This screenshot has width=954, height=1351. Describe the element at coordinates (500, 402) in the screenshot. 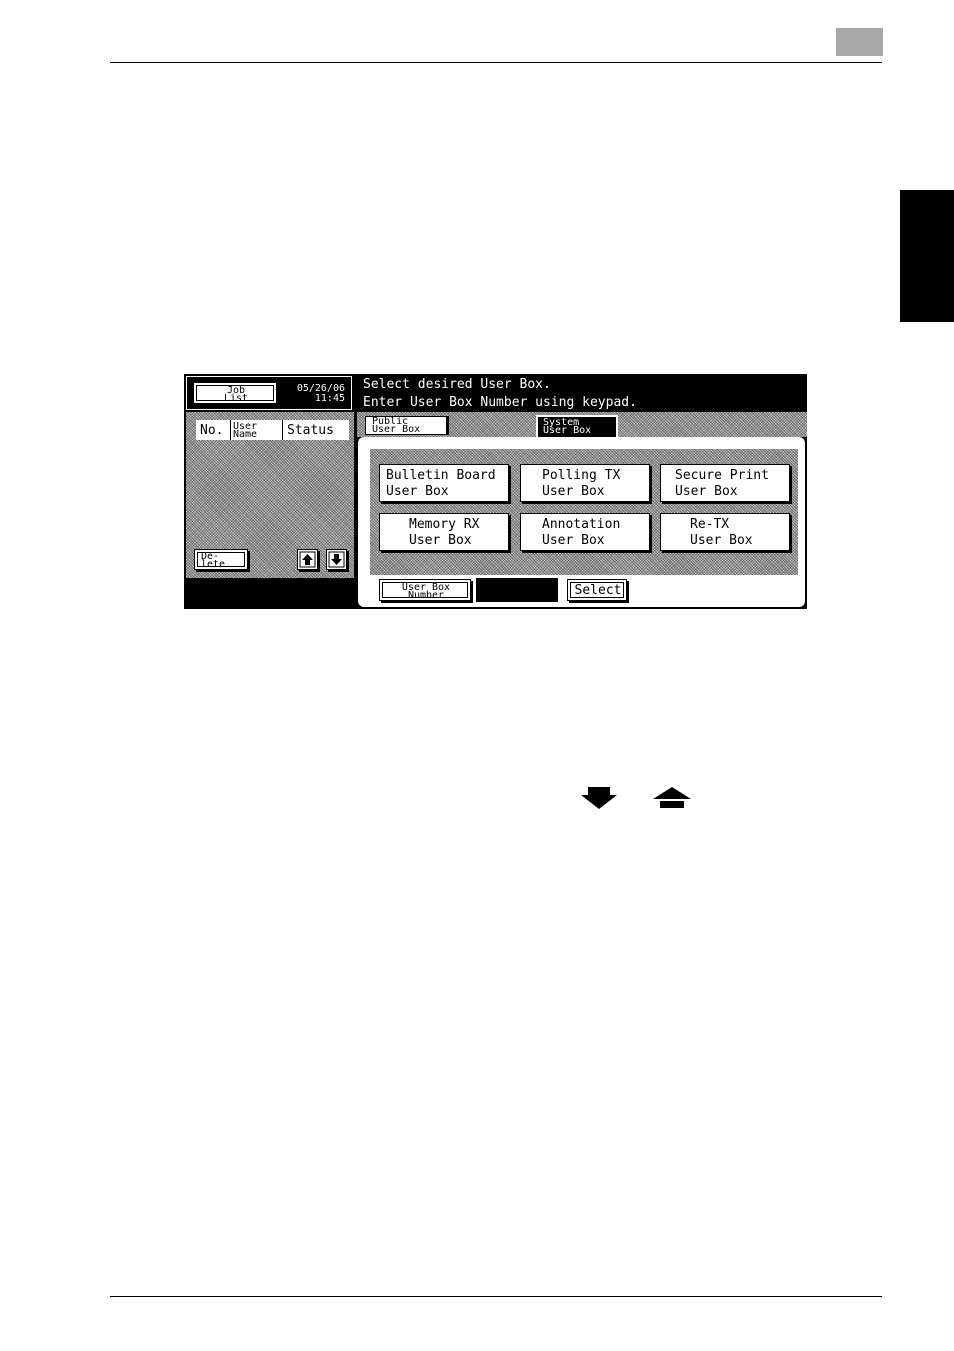

I see `instruction-line-2: Enter User Box Number using keypad.` at that location.